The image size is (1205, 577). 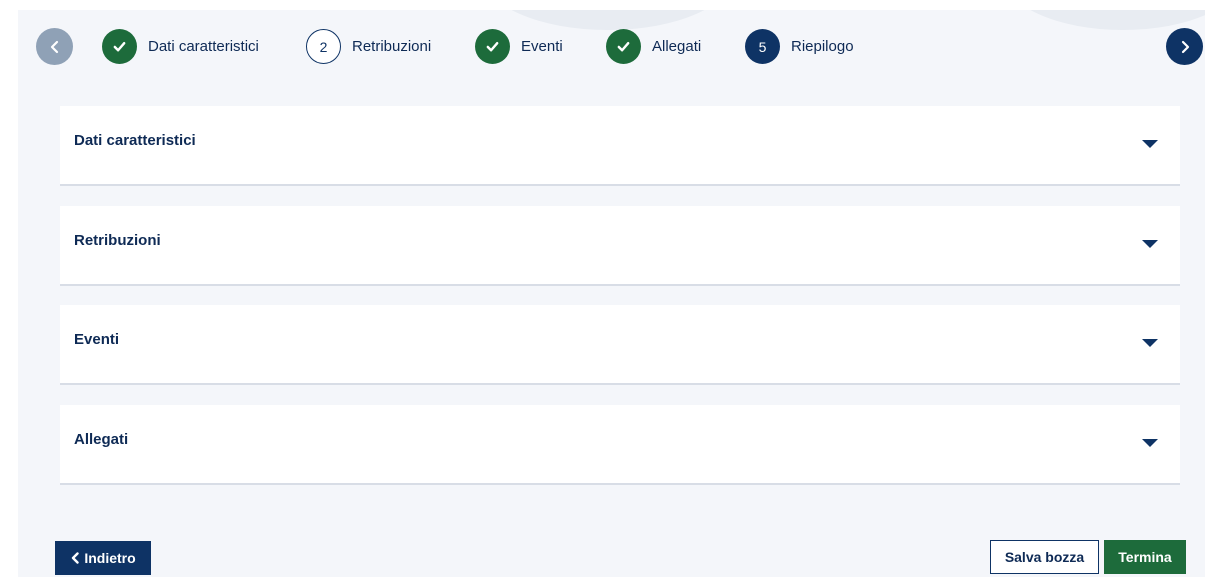 I want to click on step-label: Allegati, so click(x=677, y=46).